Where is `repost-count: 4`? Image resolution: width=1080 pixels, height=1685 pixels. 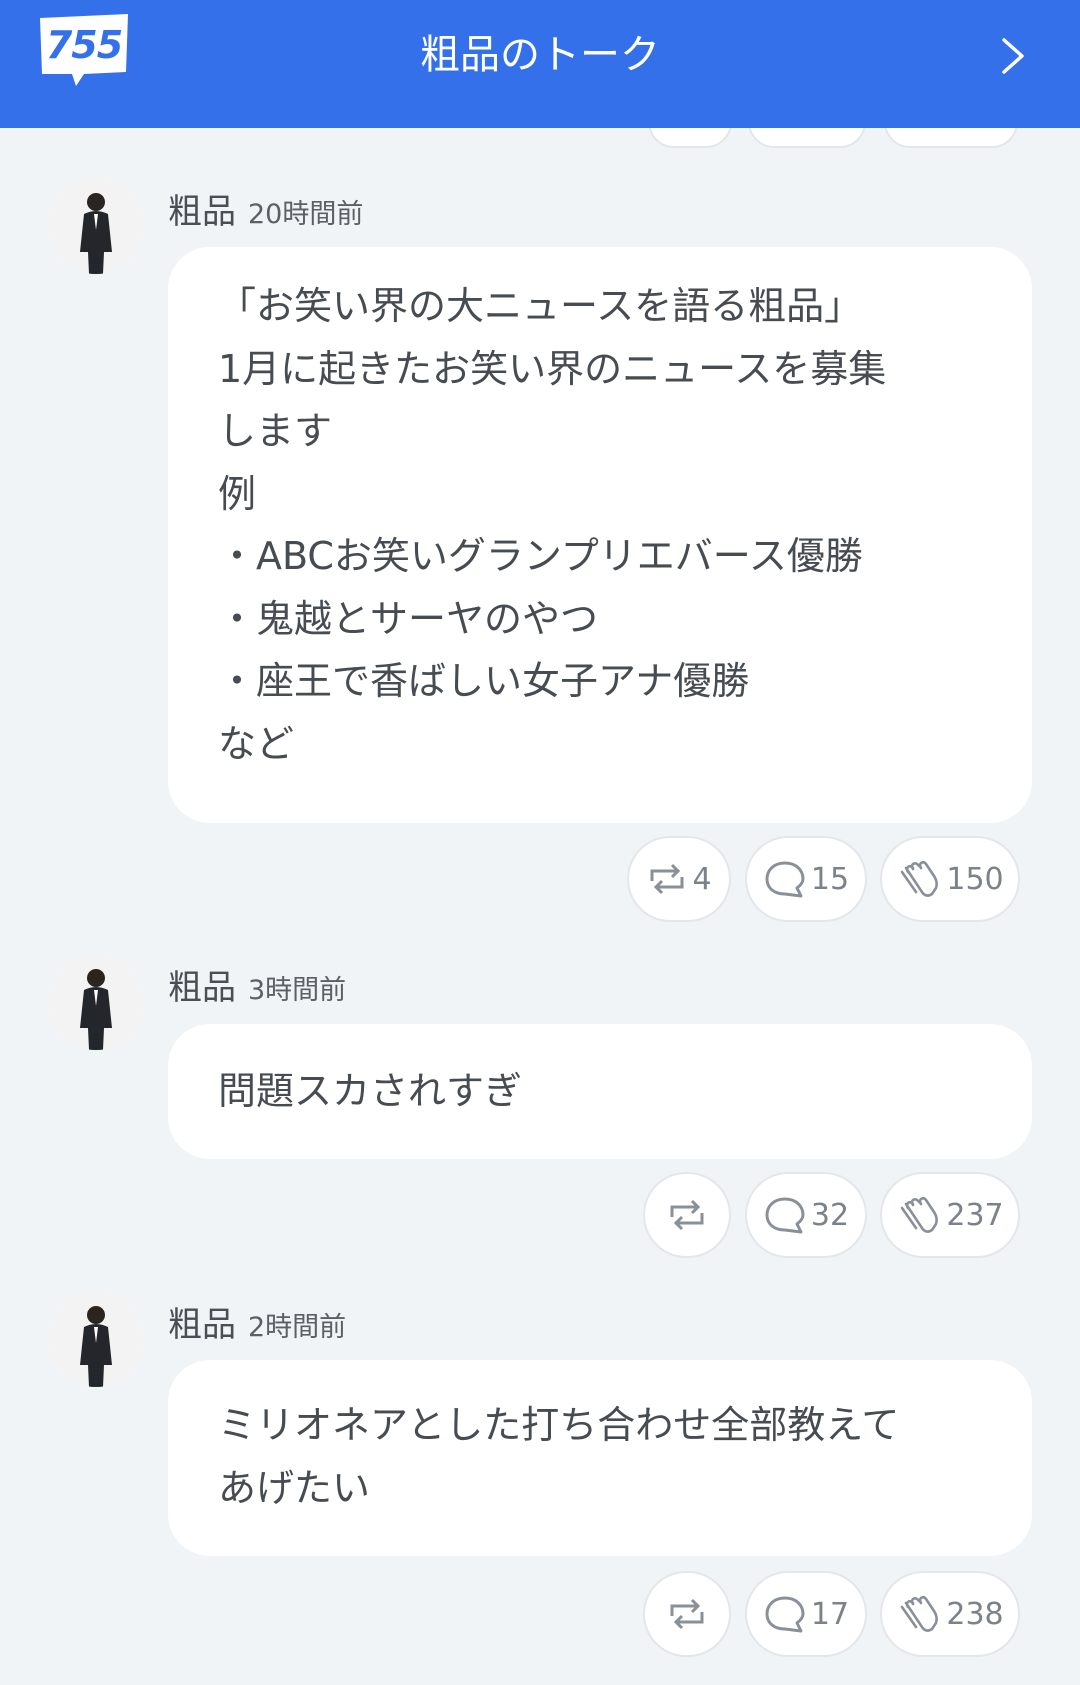 repost-count: 4 is located at coordinates (702, 879).